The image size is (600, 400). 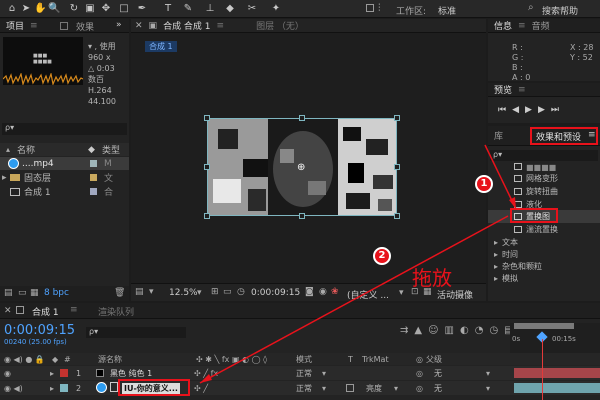 I want to click on annotation-badge-1: 1, so click(x=484, y=184).